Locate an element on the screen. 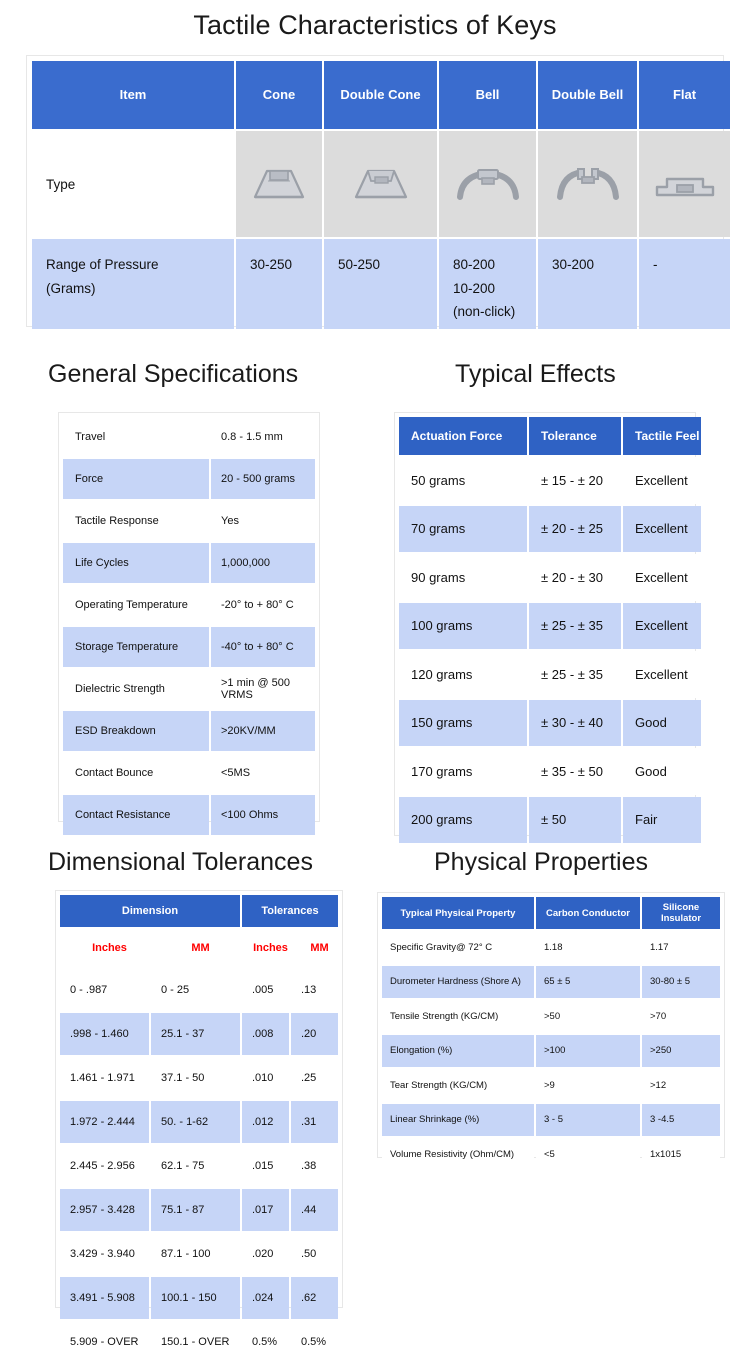 The width and height of the screenshot is (750, 1346). table-row: 200 grams ± 50 Fair is located at coordinates (550, 819).